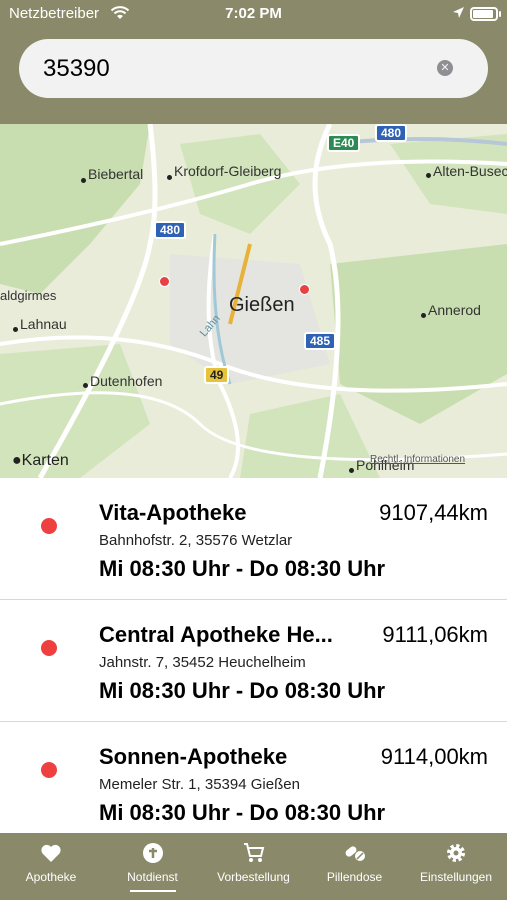 The width and height of the screenshot is (507, 900). I want to click on pharmacy-address: Memeler Str. 1, 35394 Gießen, so click(199, 784).